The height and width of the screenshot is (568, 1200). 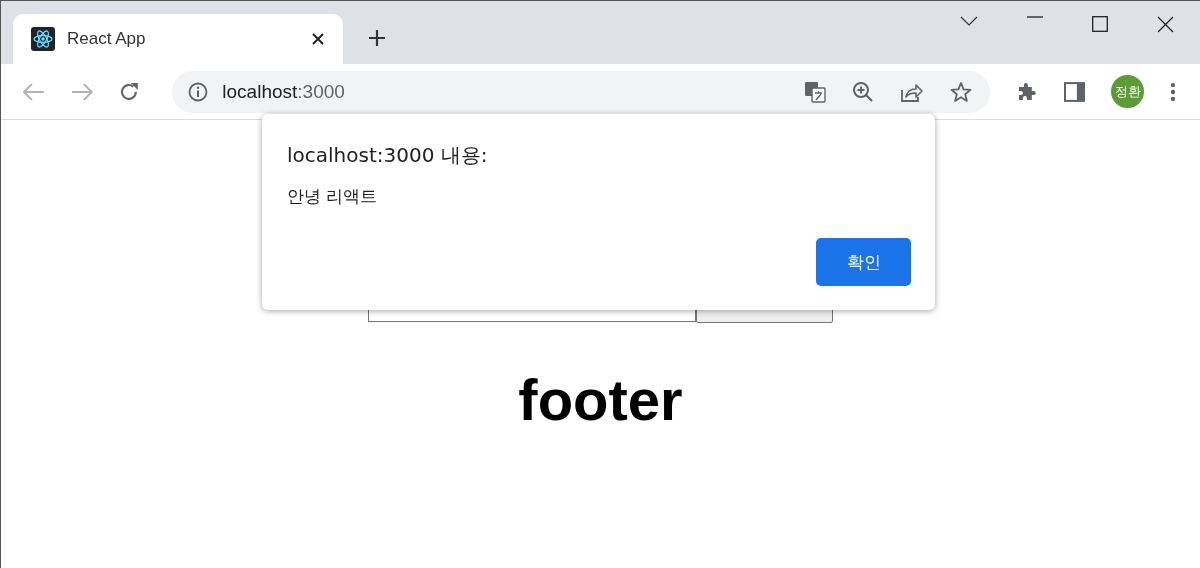 I want to click on translate-icon, so click(x=814, y=91).